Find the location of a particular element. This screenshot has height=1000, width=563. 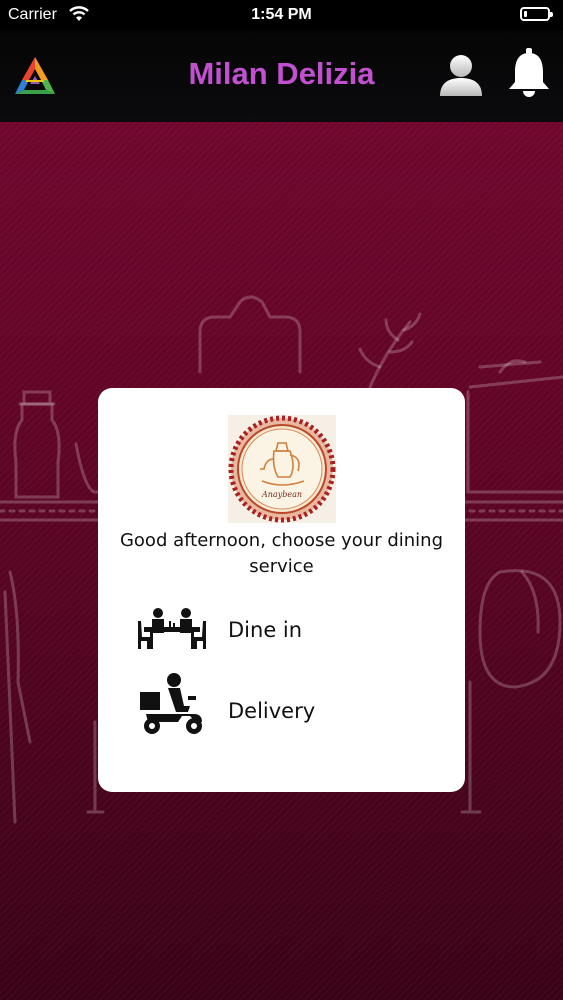

profile-icon is located at coordinates (461, 76).